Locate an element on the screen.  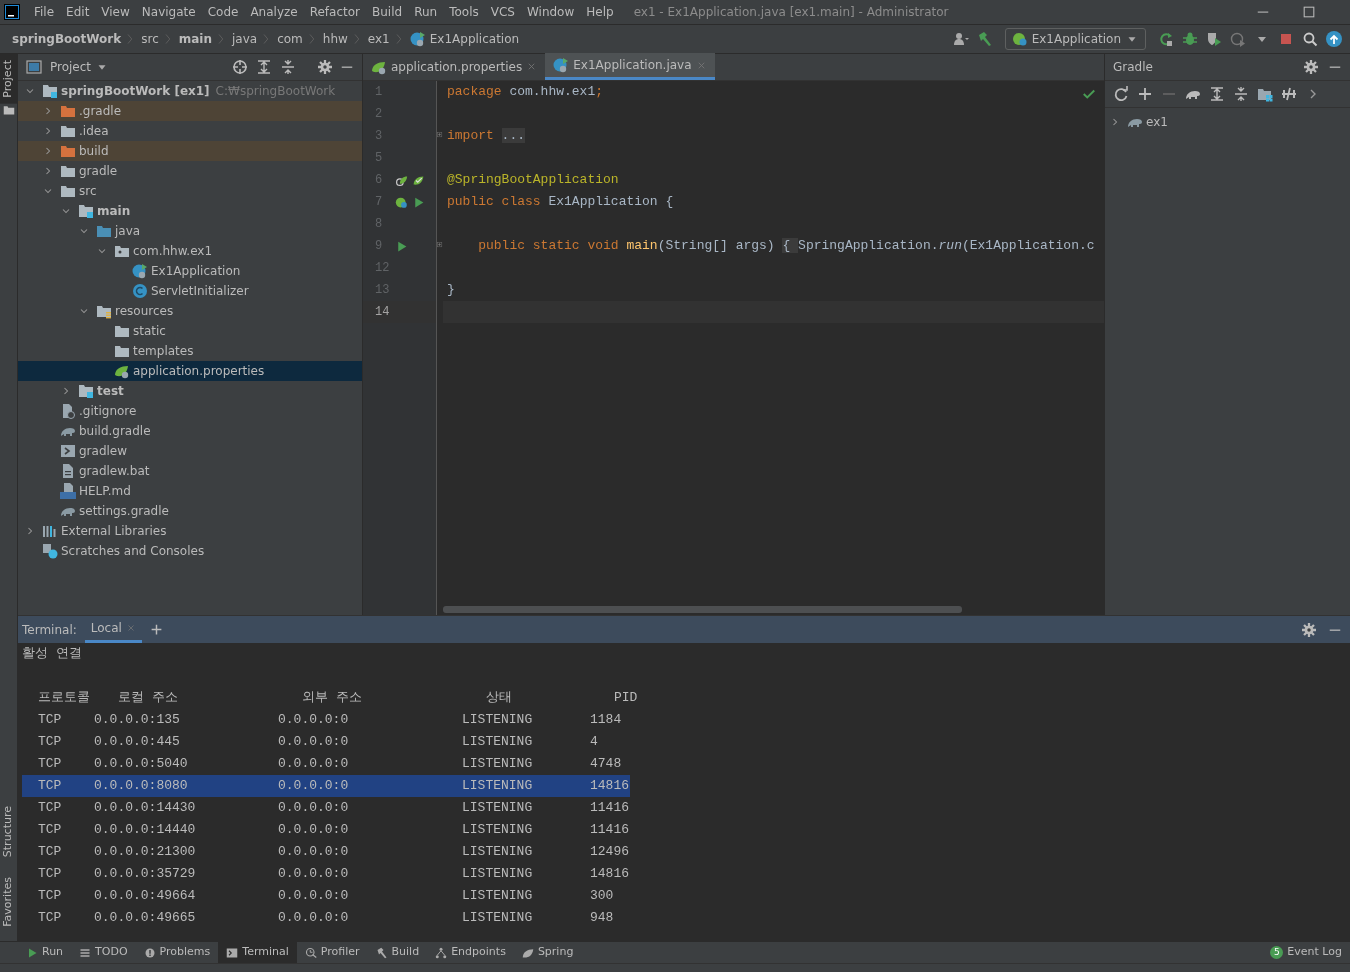
spring-boot-icon is located at coordinates (401, 202).